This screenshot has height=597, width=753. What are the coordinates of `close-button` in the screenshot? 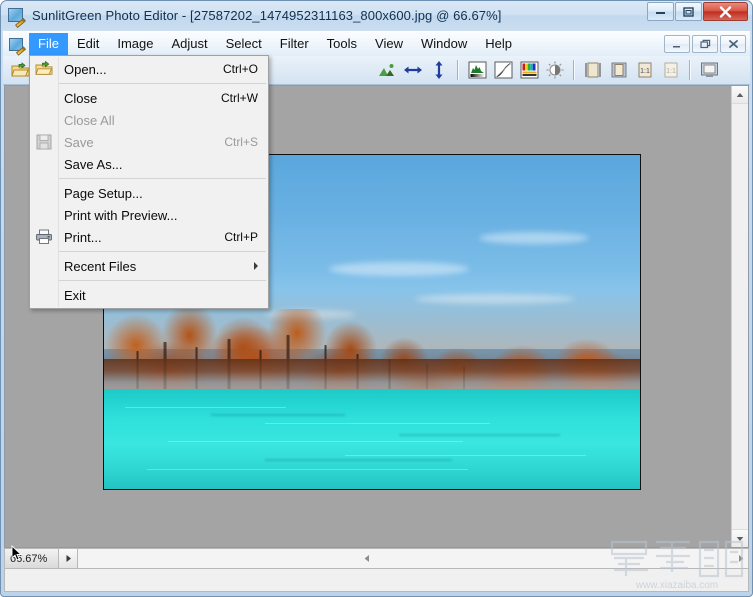 It's located at (725, 11).